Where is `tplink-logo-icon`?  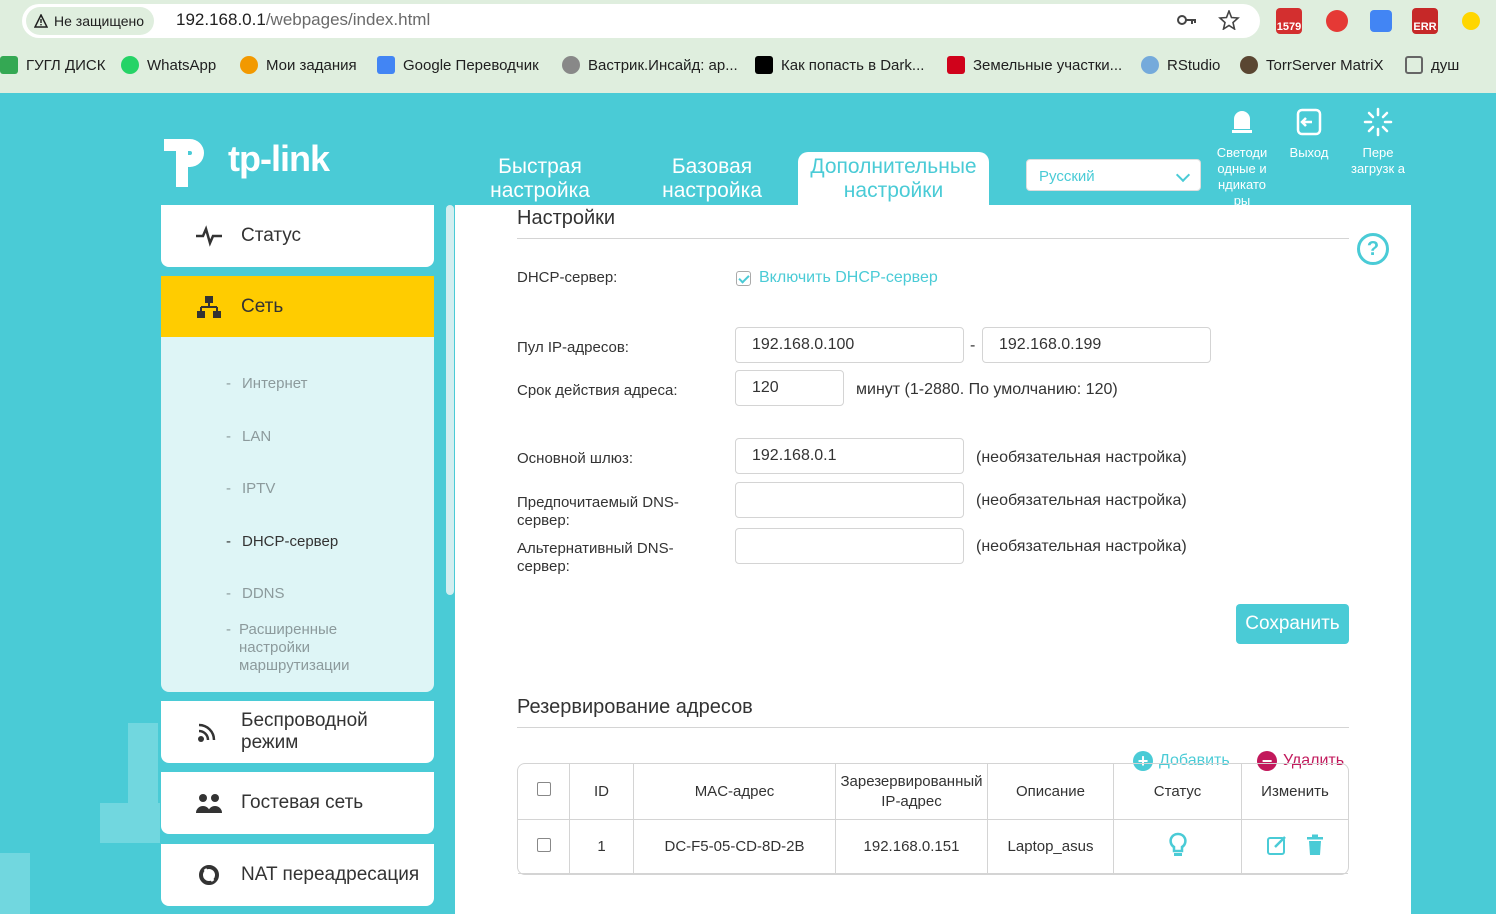
tplink-logo-icon is located at coordinates (184, 163).